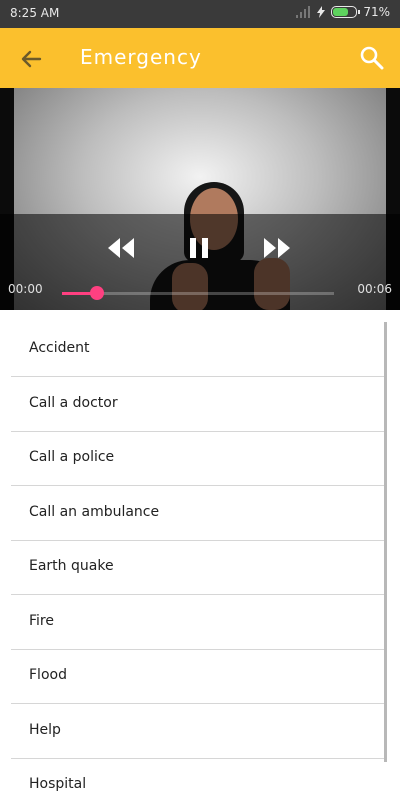 This screenshot has height=812, width=400. What do you see at coordinates (199, 248) in the screenshot?
I see `pause-icon` at bounding box center [199, 248].